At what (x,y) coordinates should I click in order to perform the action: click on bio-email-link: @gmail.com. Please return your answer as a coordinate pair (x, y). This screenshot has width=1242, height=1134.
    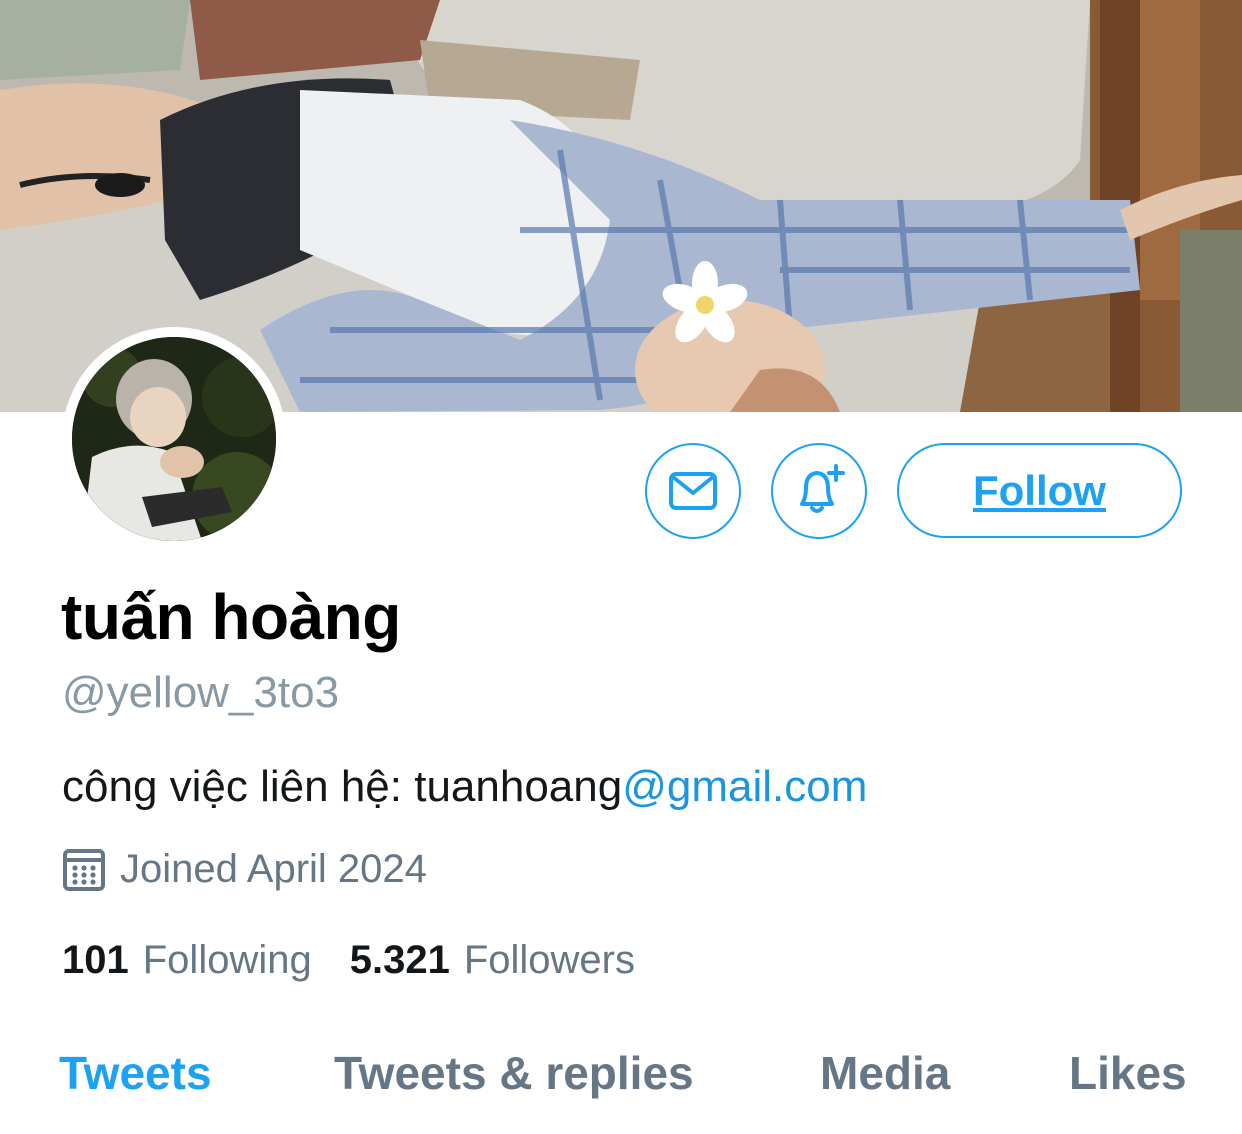
    Looking at the image, I should click on (744, 786).